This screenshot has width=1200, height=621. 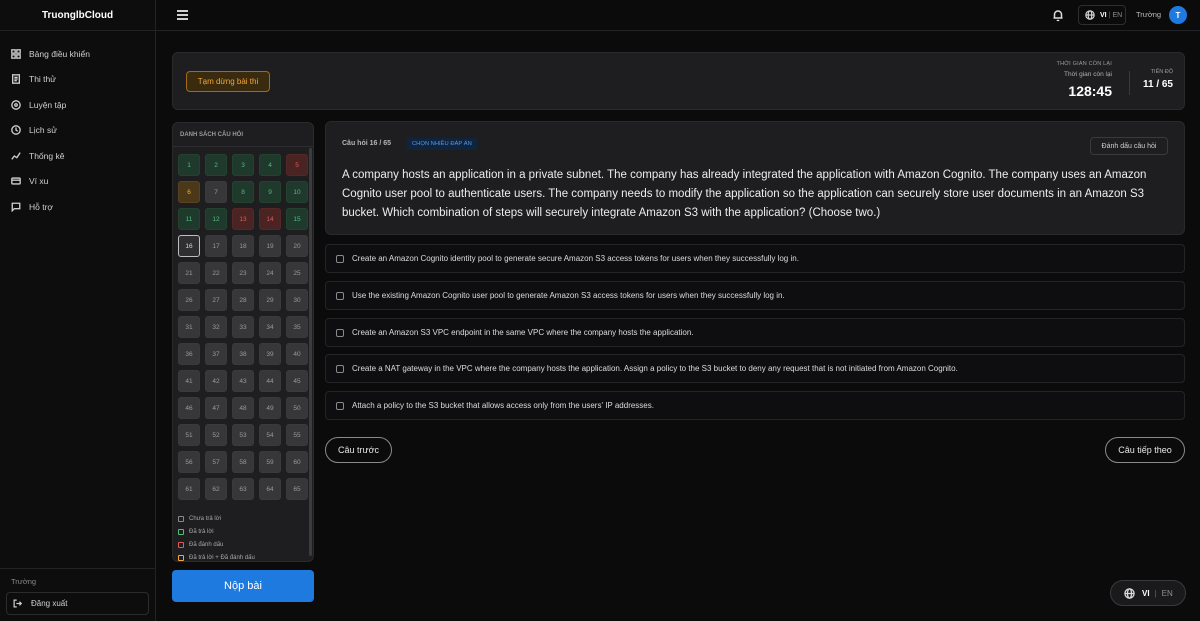 What do you see at coordinates (189, 408) in the screenshot?
I see `question-cell-46: 46` at bounding box center [189, 408].